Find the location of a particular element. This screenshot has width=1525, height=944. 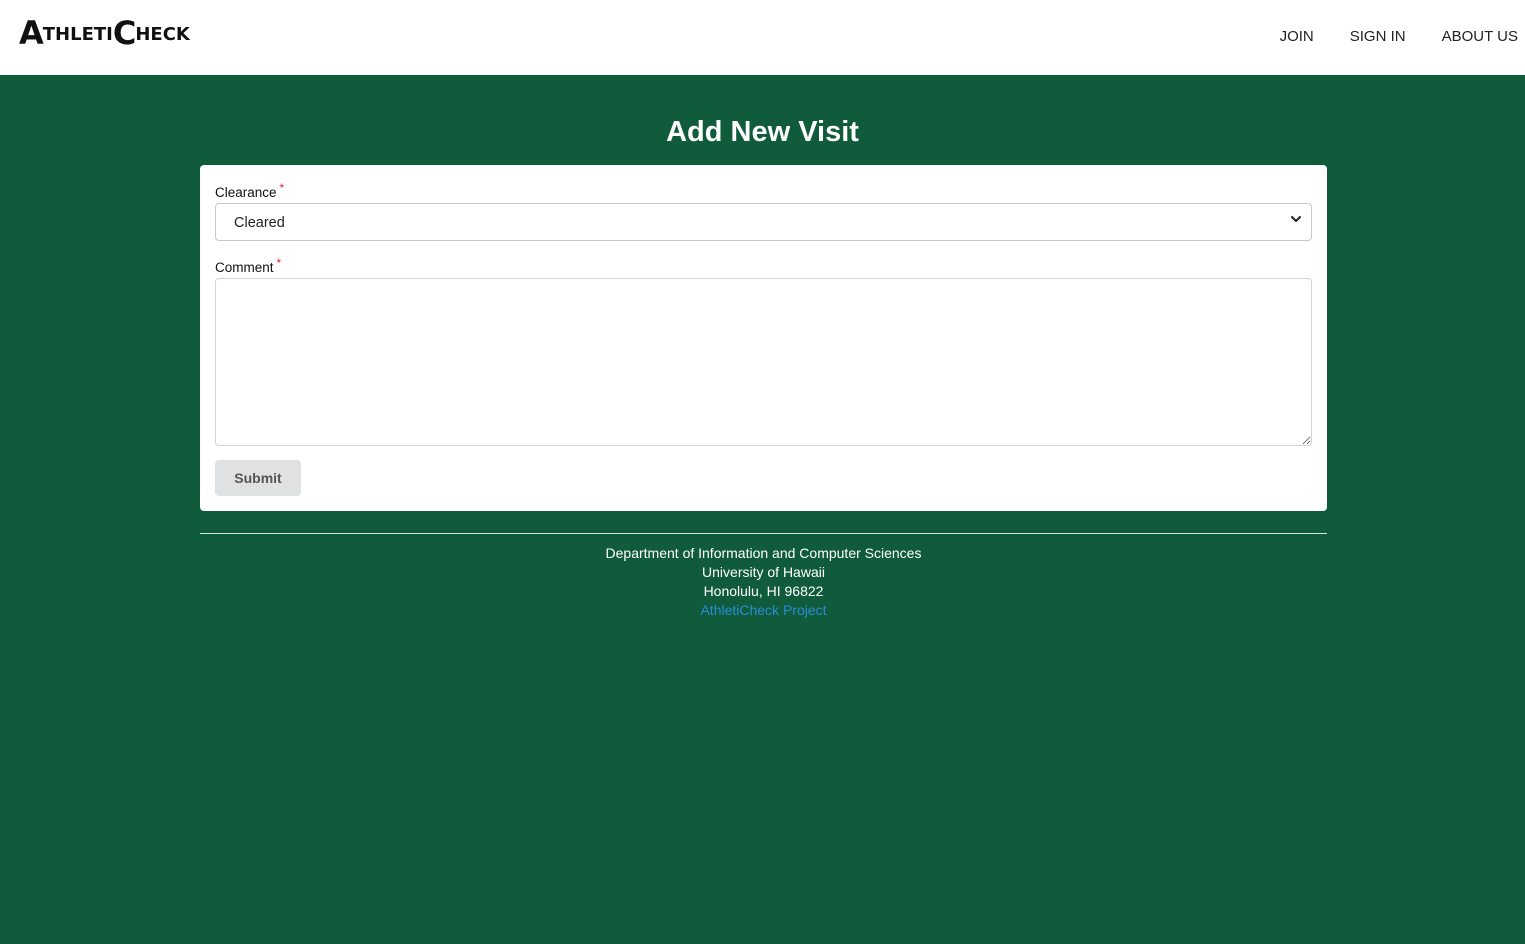

logo-letter-a: A is located at coordinates (31, 33).